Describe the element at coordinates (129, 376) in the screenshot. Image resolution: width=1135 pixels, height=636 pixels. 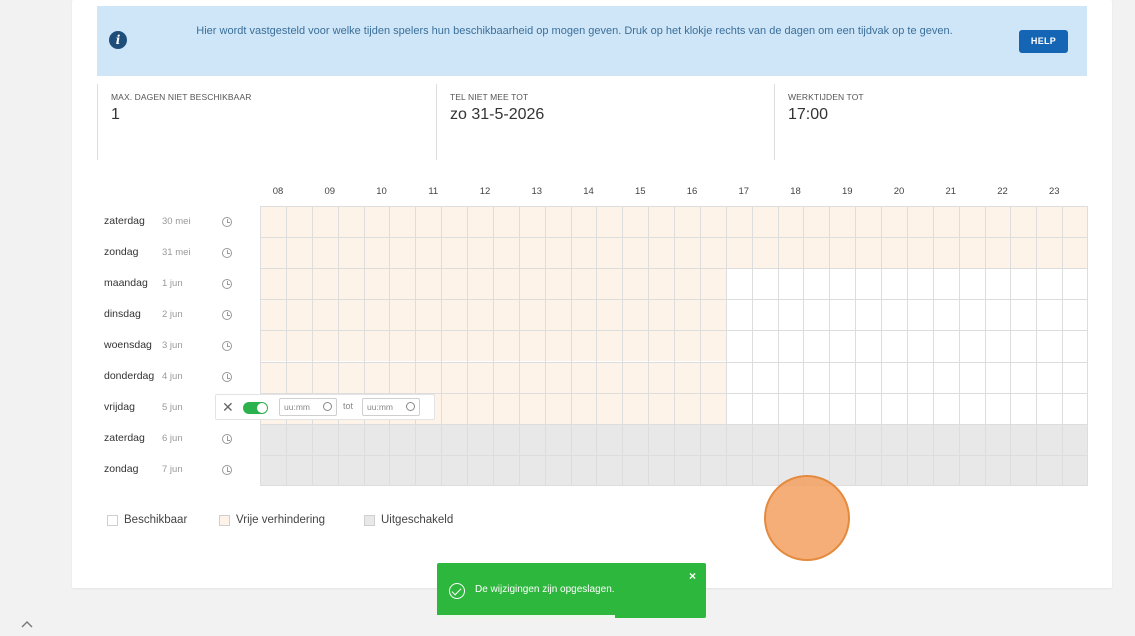
I see `day-label: donderdag` at that location.